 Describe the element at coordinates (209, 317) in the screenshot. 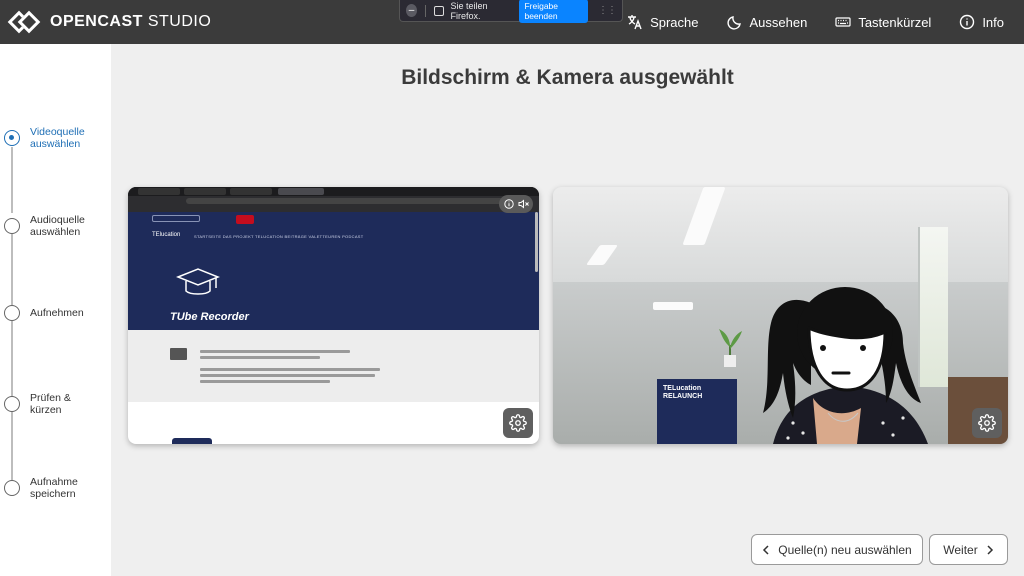

I see `site-title: TUbe Recorder` at that location.